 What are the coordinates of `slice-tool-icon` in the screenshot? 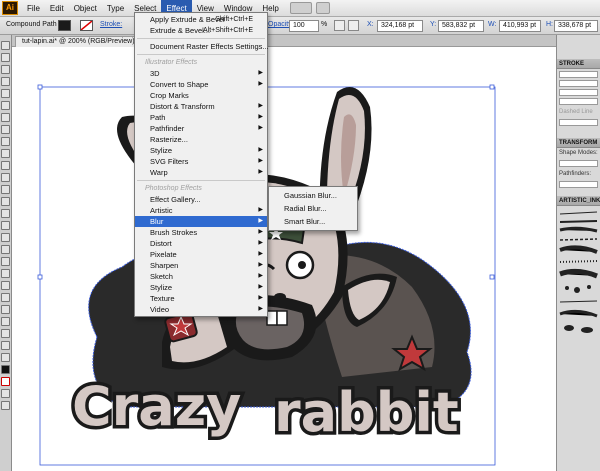 It's located at (5, 333).